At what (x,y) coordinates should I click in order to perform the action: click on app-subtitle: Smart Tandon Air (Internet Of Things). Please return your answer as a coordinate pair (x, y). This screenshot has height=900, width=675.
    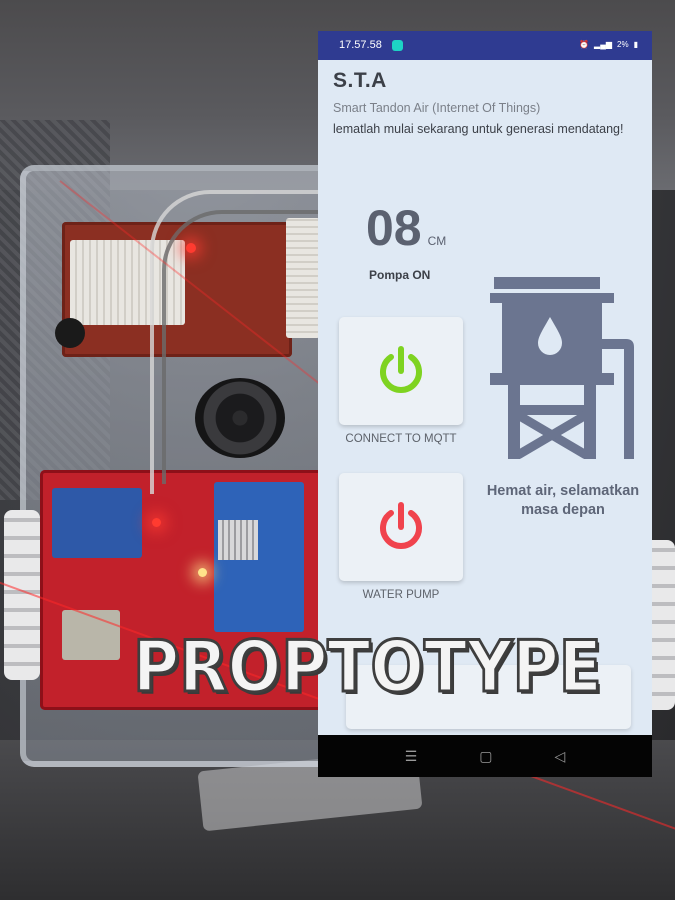
    Looking at the image, I should click on (437, 108).